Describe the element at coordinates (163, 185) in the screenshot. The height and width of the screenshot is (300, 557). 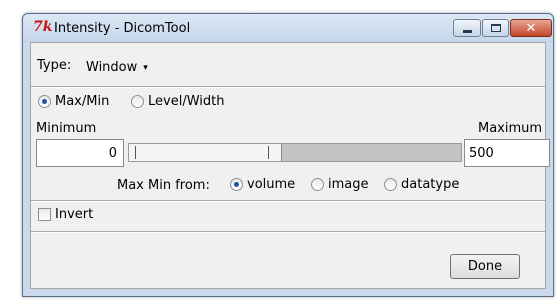
I see `max-min-from-label: Max Min from:` at that location.